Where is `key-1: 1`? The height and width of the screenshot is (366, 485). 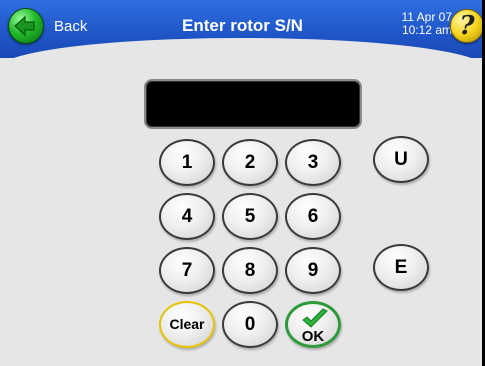 key-1: 1 is located at coordinates (187, 162).